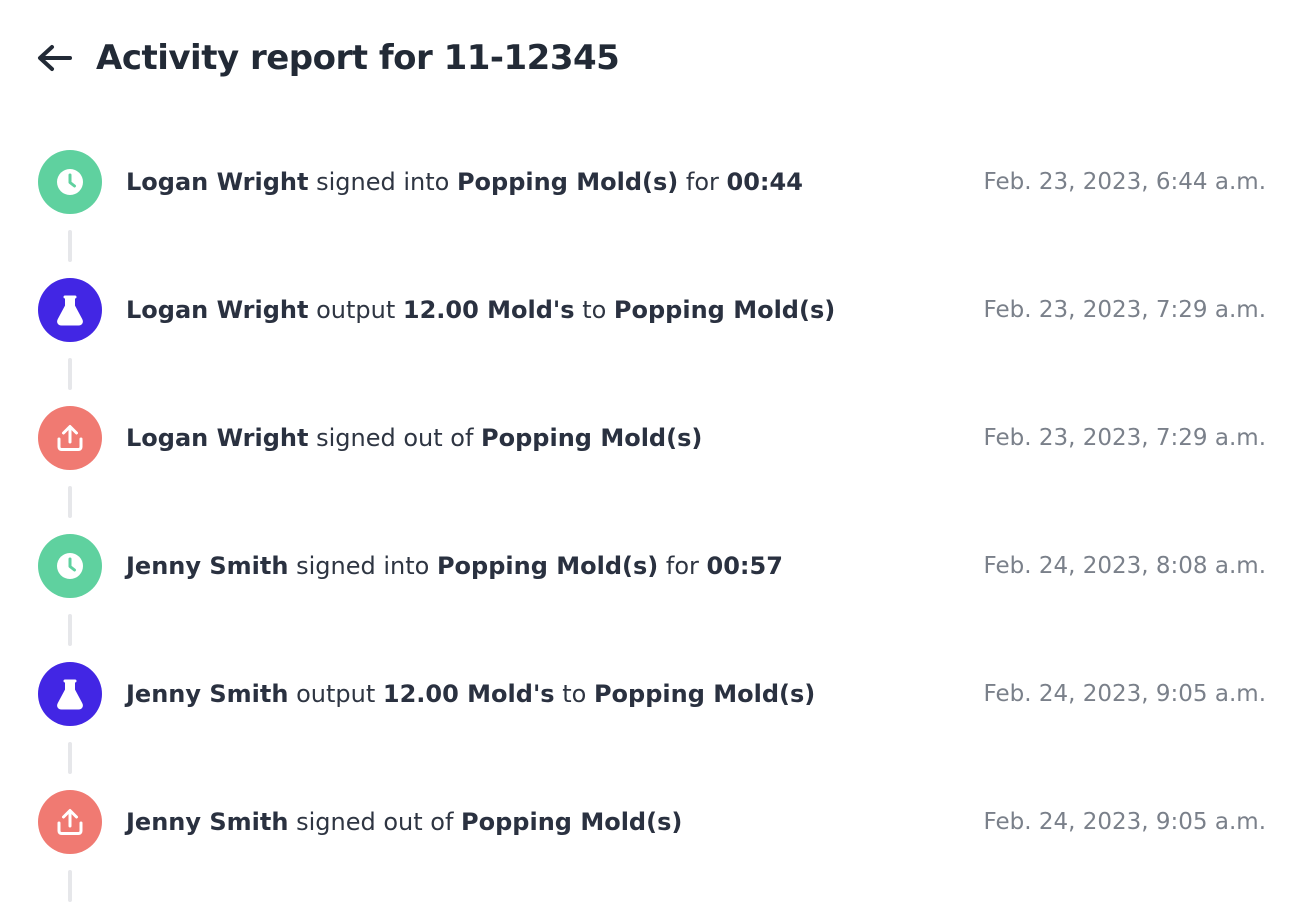  Describe the element at coordinates (358, 58) in the screenshot. I see `page-title: Activity report for 11-12345` at that location.